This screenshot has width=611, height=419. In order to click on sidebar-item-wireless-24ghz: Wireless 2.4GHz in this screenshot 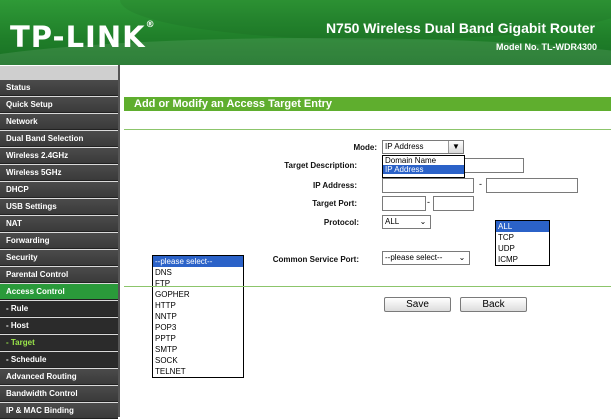, I will do `click(59, 156)`.